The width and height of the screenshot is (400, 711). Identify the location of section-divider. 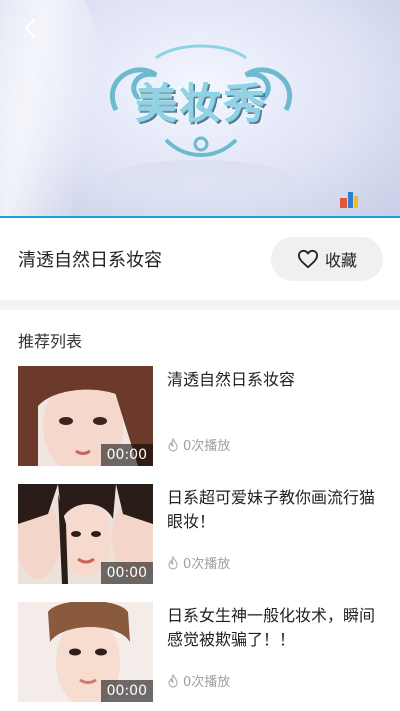
(200, 305).